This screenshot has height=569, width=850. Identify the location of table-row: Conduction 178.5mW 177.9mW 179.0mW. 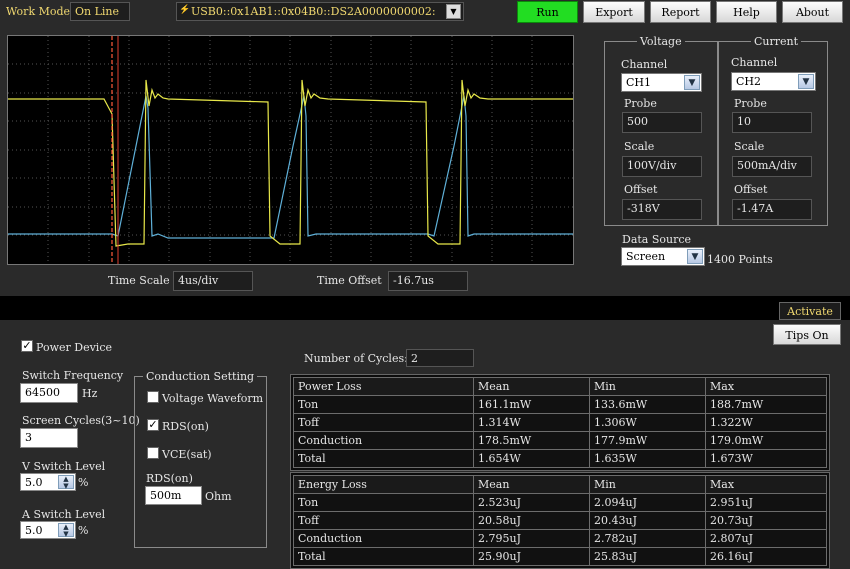
(560, 440).